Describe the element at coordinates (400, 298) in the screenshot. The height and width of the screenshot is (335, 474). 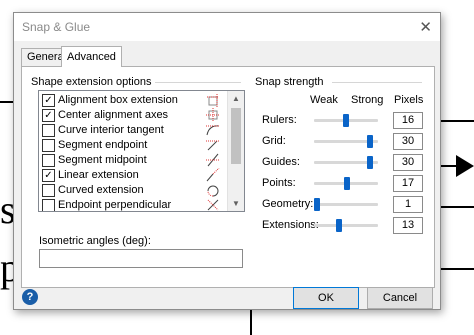
I see `cancel-button: Cancel` at that location.